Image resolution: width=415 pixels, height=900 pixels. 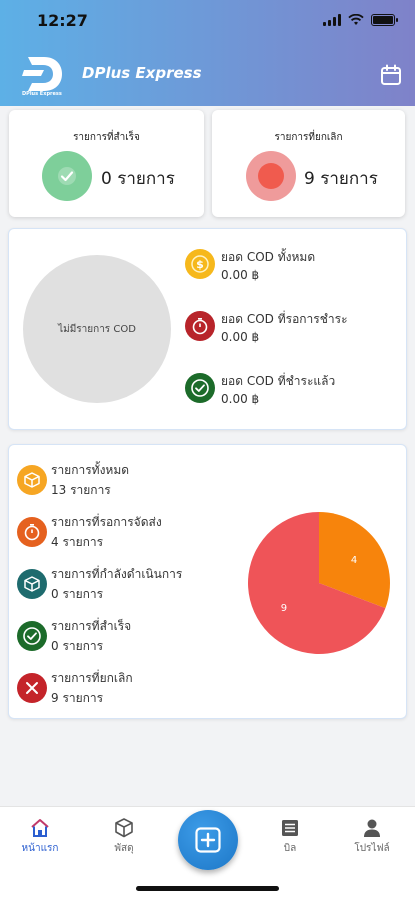 I want to click on cod-pie-empty: ไม่มีรายการ COD, so click(x=97, y=329).